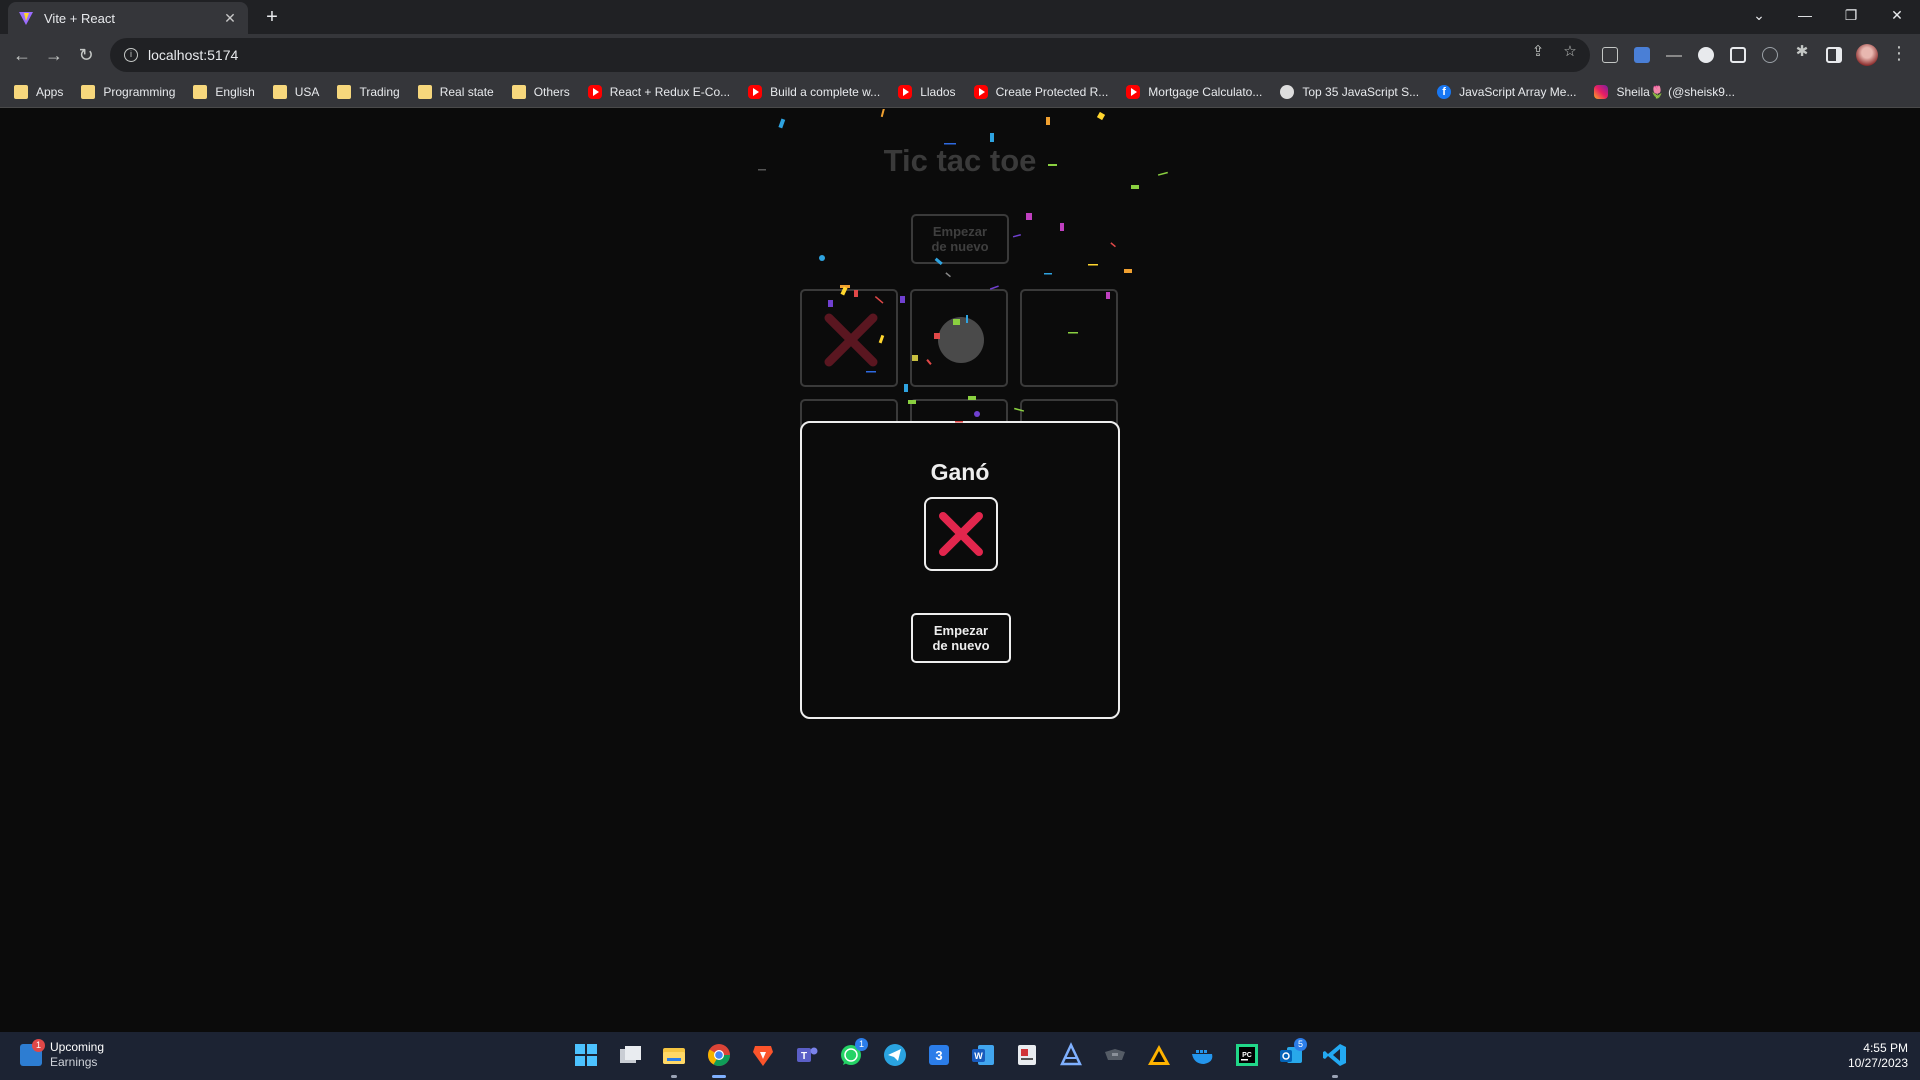  I want to click on windows-start-icon, so click(586, 1055).